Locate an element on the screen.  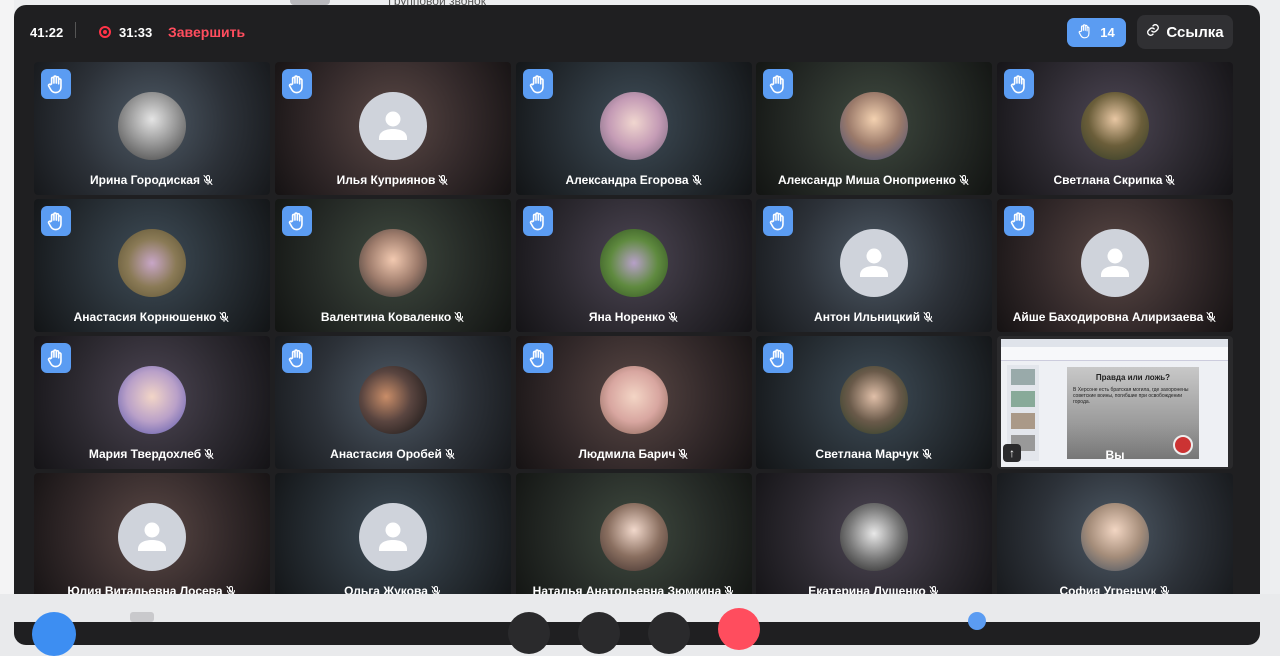
participant-name: Айше Баходировна Алиризаева is located at coordinates (1115, 318).